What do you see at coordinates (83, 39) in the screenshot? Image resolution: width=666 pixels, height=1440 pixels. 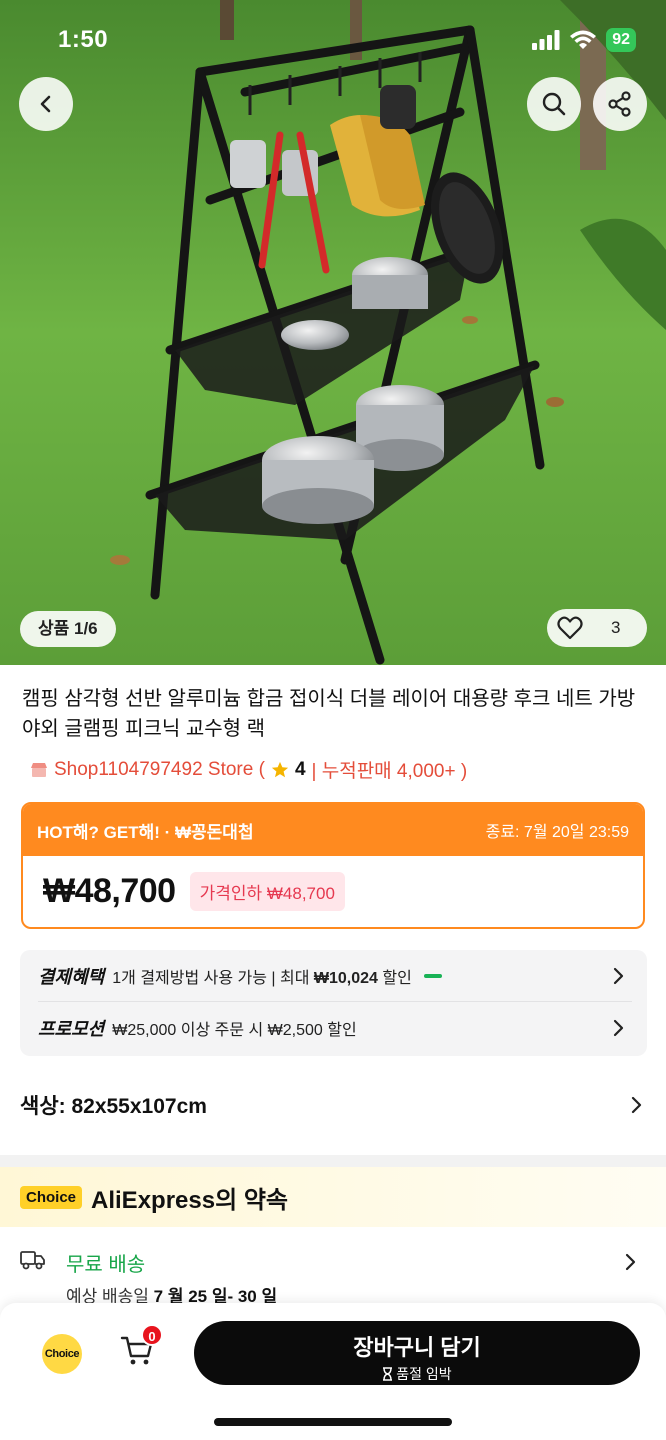 I see `status-time: 1:50` at bounding box center [83, 39].